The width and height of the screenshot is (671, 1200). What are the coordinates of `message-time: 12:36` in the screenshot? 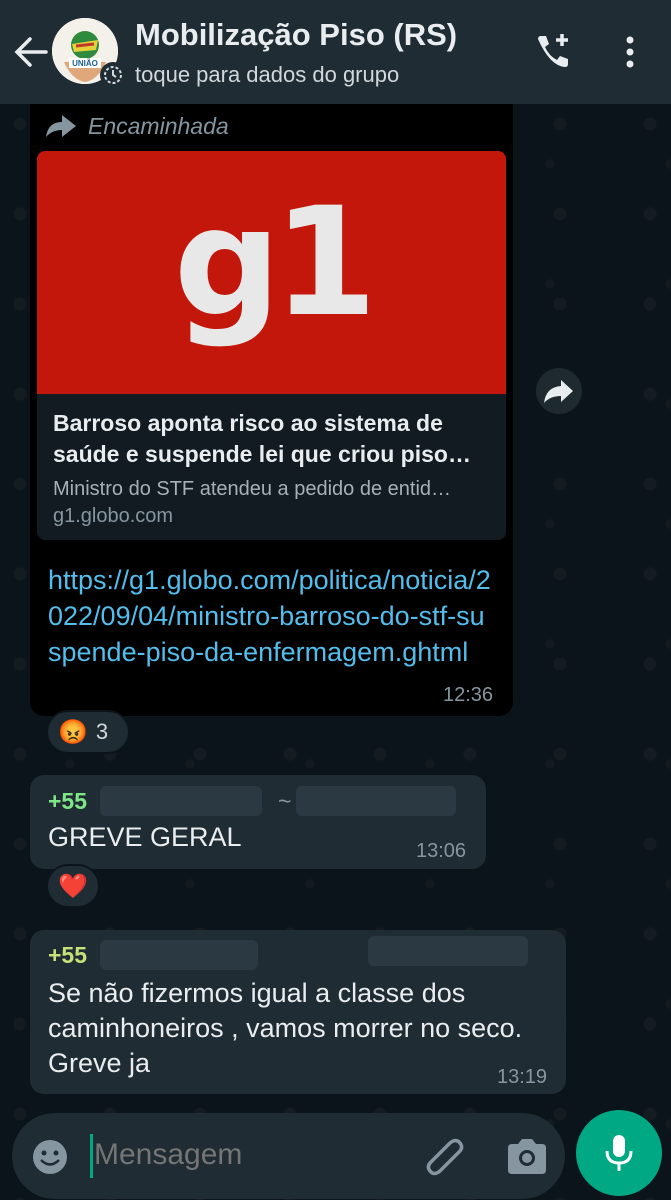 It's located at (468, 695).